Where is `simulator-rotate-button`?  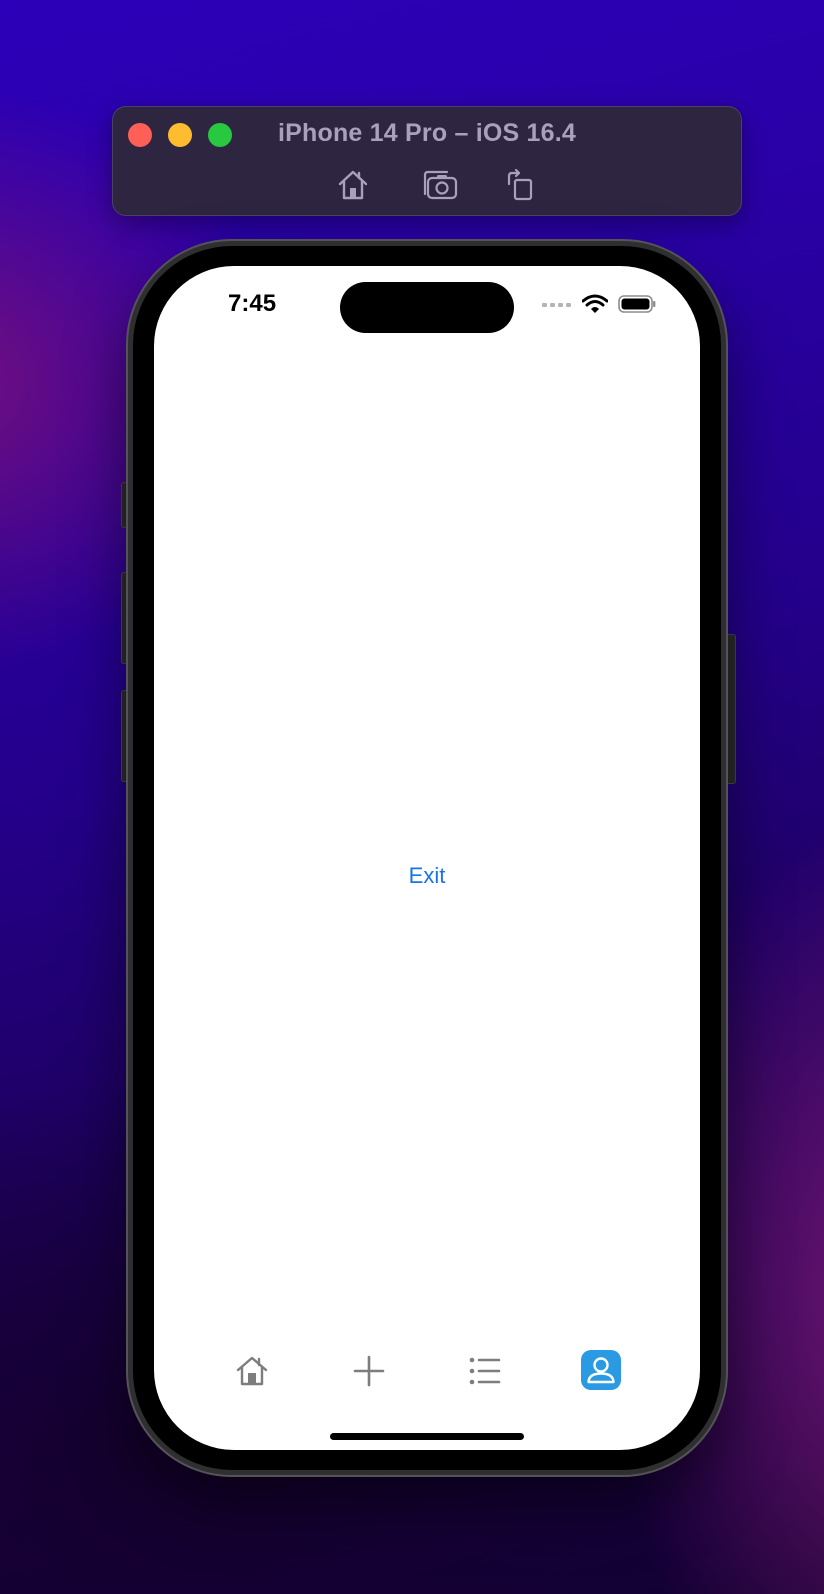
simulator-rotate-button is located at coordinates (521, 185).